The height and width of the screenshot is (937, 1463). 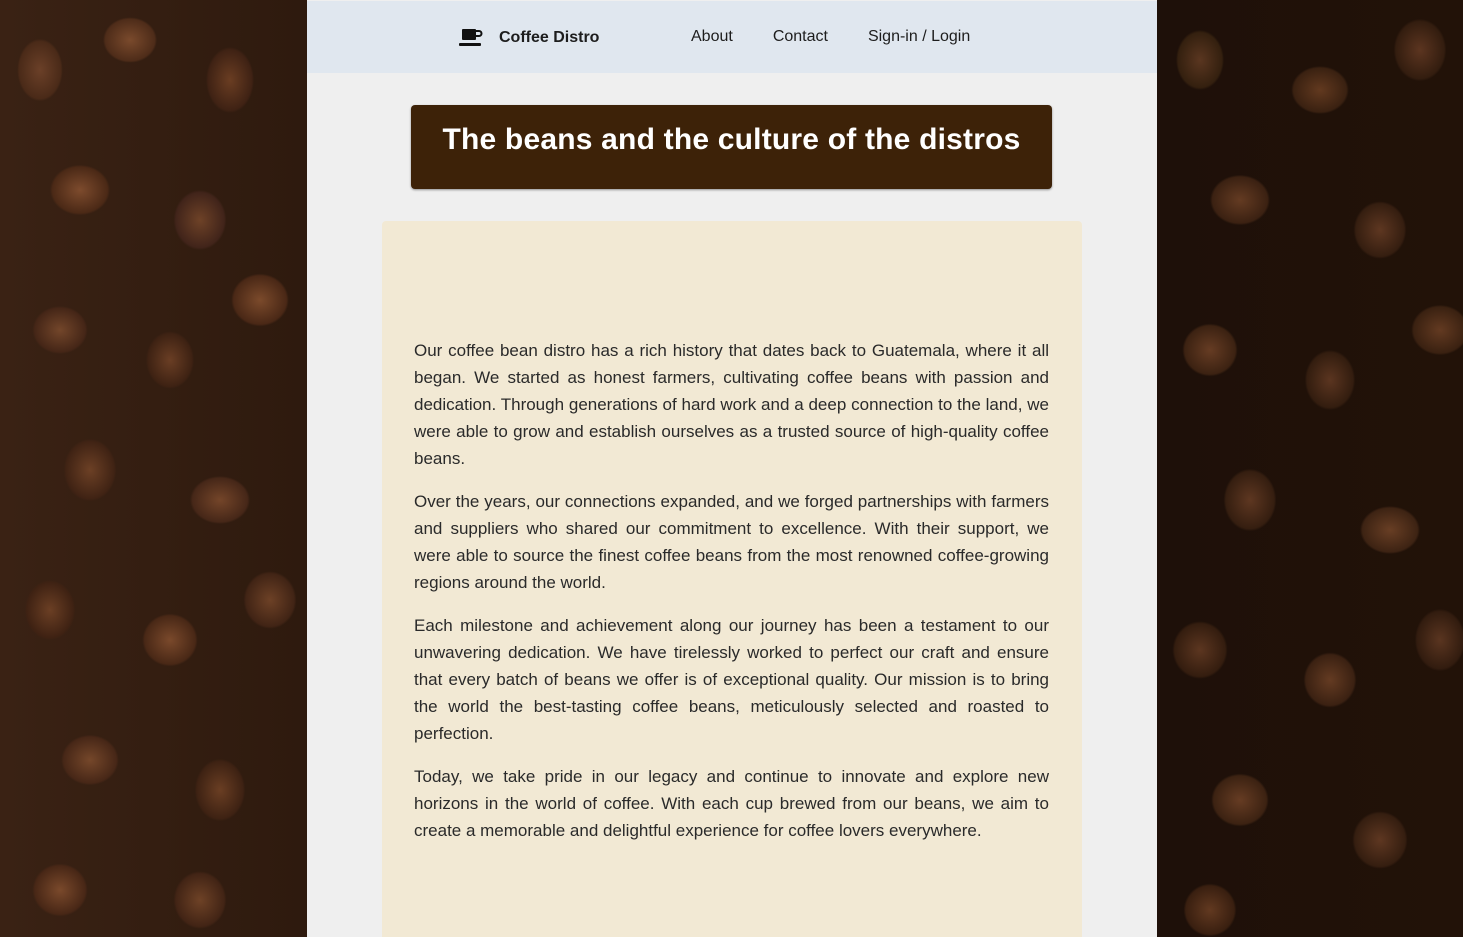 I want to click on nav-link-about: About, so click(x=712, y=37).